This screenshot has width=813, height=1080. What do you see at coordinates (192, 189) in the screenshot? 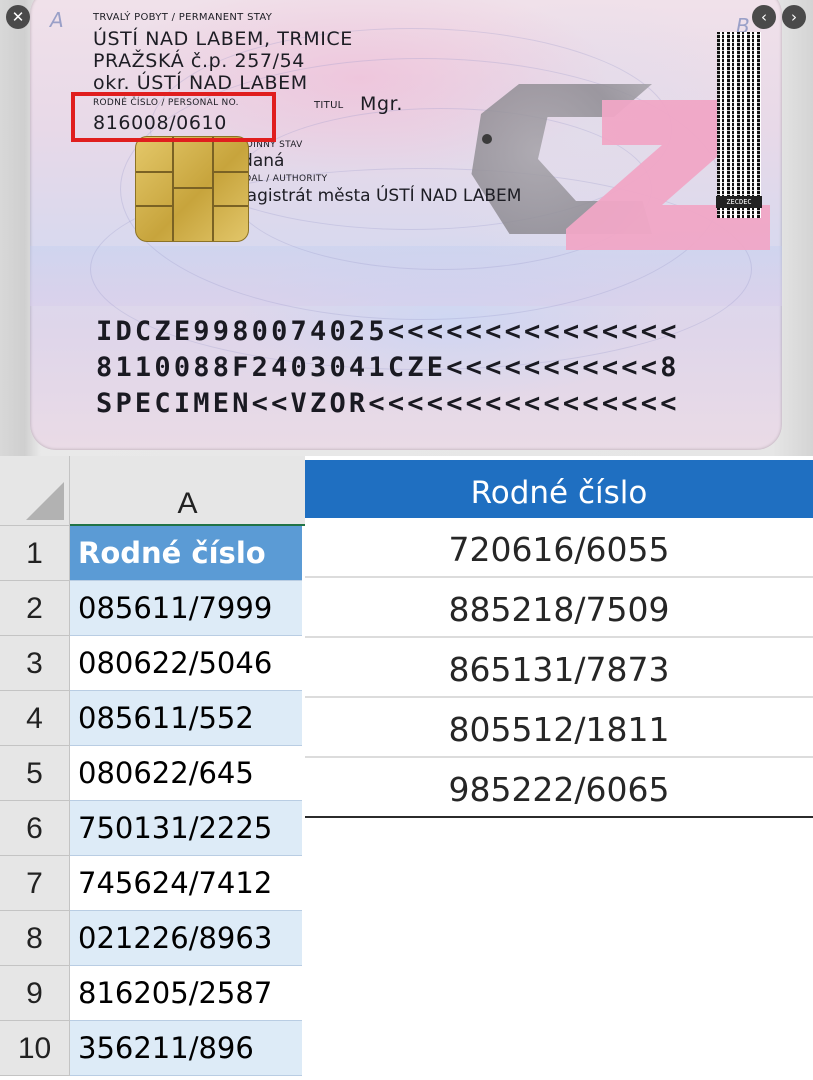
I see `smart-chip` at bounding box center [192, 189].